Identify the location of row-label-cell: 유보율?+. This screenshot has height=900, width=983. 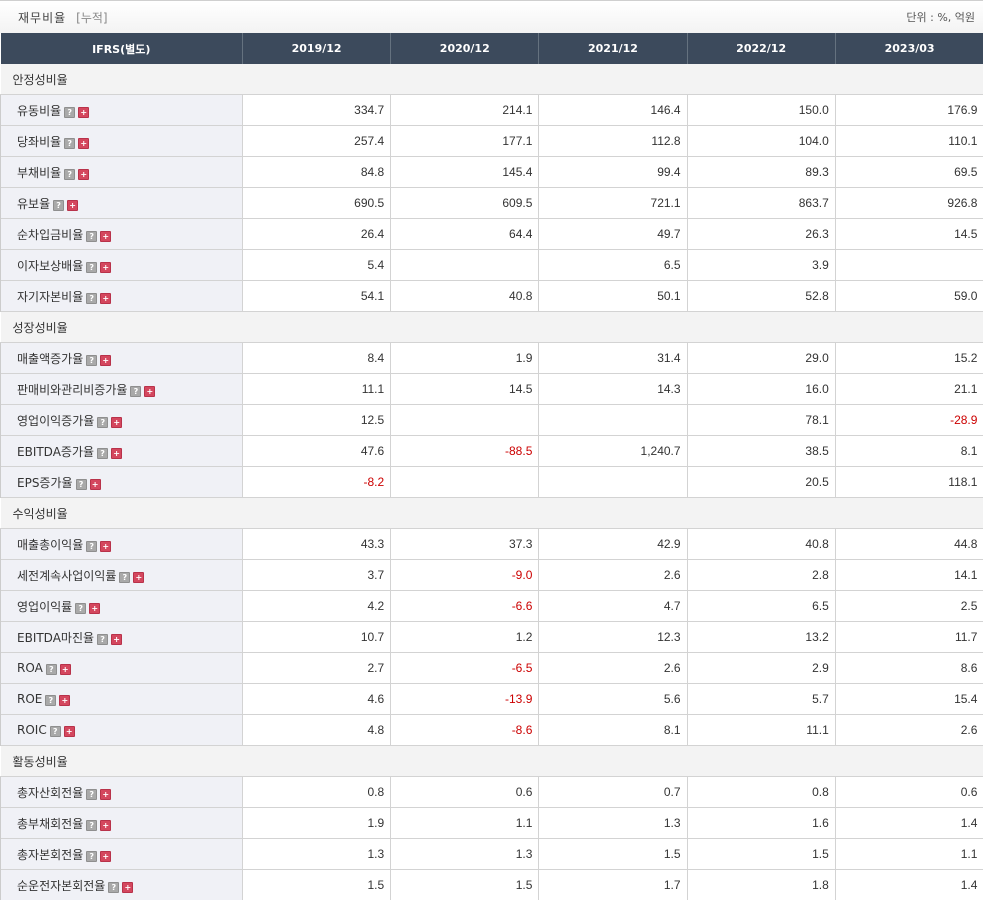
(122, 203).